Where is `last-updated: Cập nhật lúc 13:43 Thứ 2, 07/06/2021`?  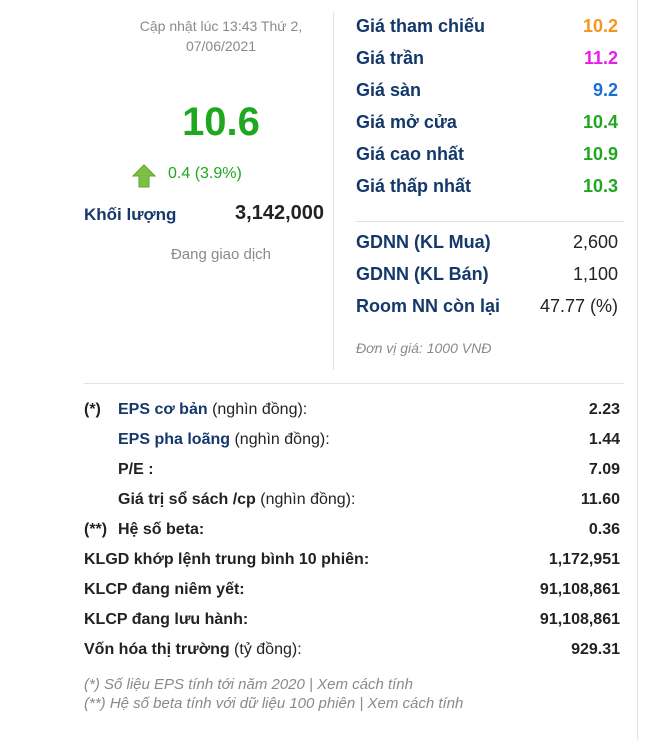 last-updated: Cập nhật lúc 13:43 Thứ 2, 07/06/2021 is located at coordinates (221, 36).